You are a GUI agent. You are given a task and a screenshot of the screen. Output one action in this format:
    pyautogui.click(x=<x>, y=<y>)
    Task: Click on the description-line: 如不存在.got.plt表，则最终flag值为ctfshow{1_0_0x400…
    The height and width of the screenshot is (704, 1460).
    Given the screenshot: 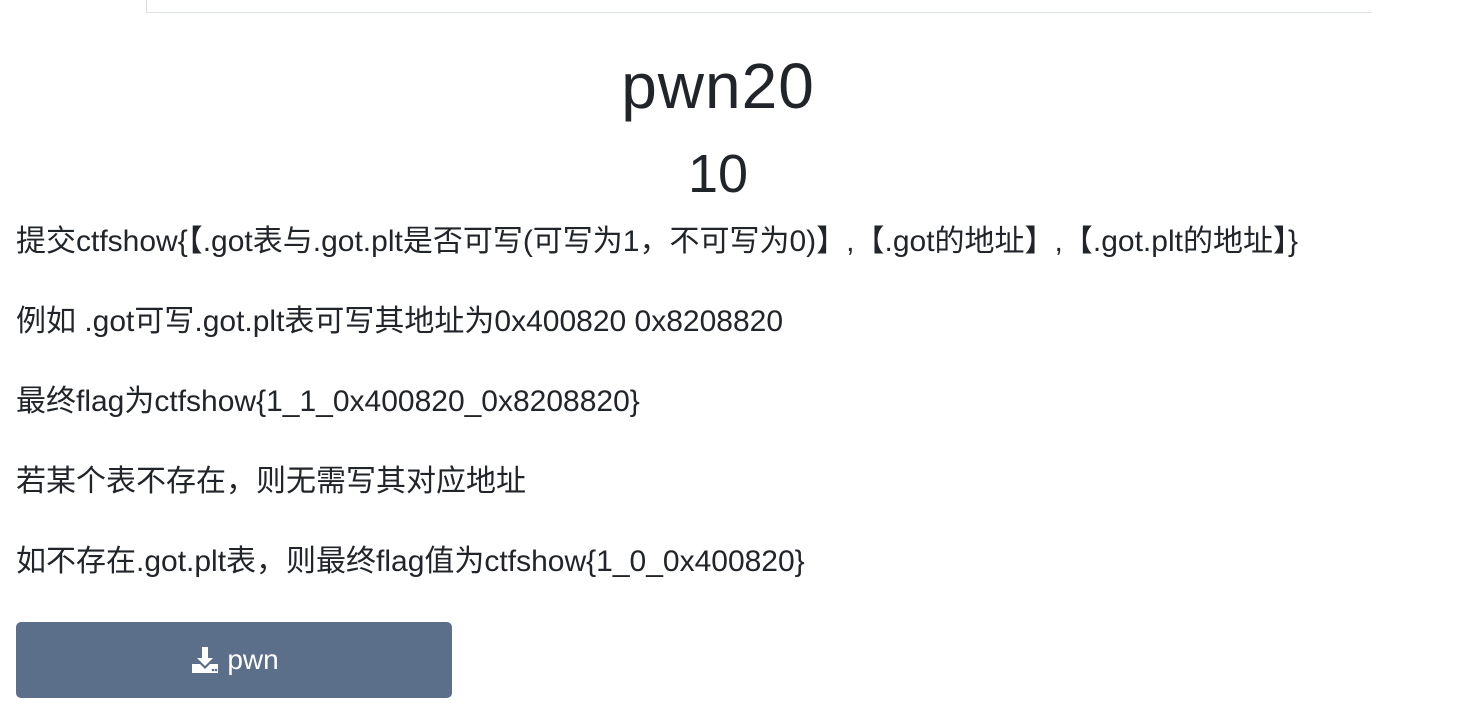 What is the action you would take?
    pyautogui.click(x=410, y=561)
    